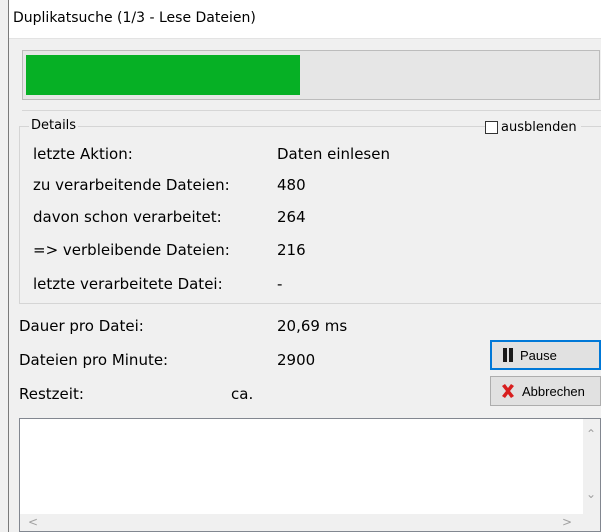  I want to click on scroll-up-icon: ⌃, so click(591, 434).